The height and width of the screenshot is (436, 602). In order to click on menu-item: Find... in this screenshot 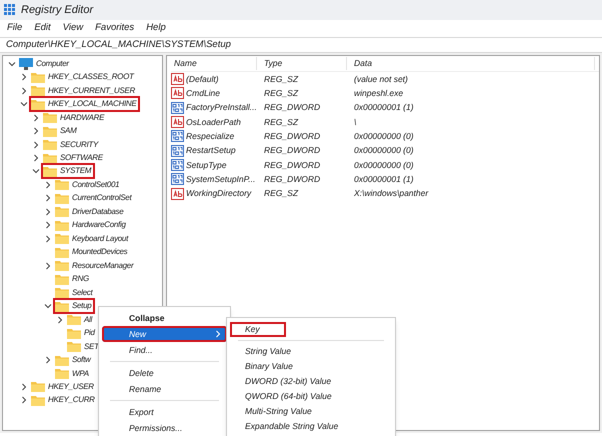, I will do `click(164, 350)`.